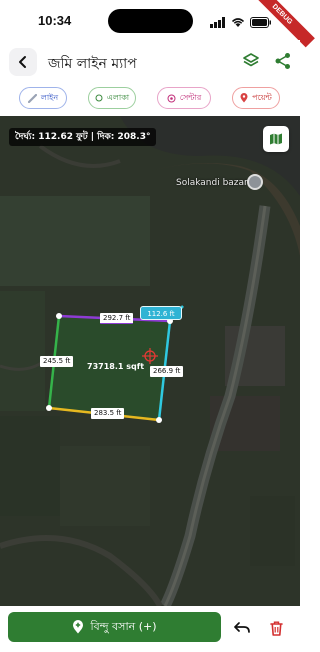  Describe the element at coordinates (212, 183) in the screenshot. I see `place-label: Solakandi bazar` at that location.